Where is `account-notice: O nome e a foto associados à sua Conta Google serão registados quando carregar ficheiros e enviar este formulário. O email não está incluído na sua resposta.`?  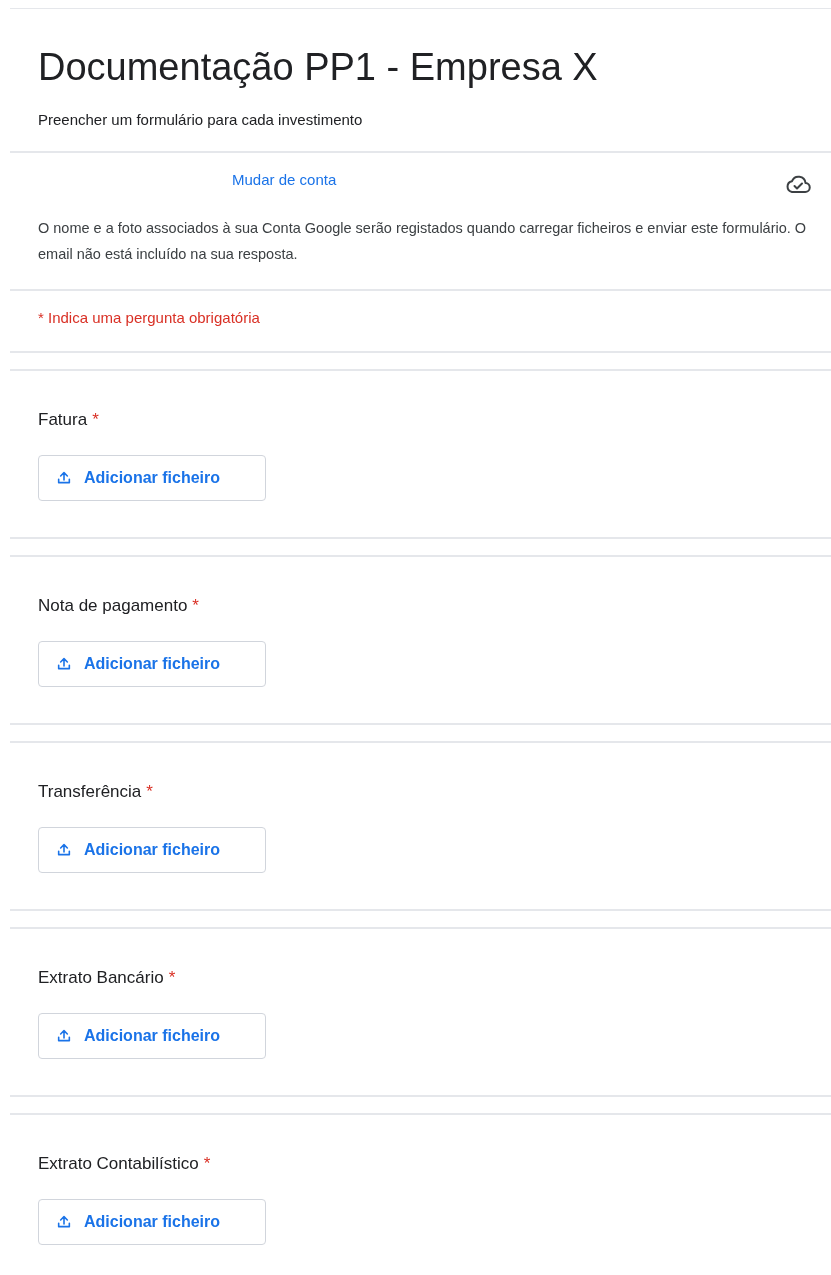
account-notice: O nome e a foto associados à sua Conta Google serão registados quando carregar ficheiros e enviar este formulário. O email não está incluído na sua resposta. is located at coordinates (423, 241).